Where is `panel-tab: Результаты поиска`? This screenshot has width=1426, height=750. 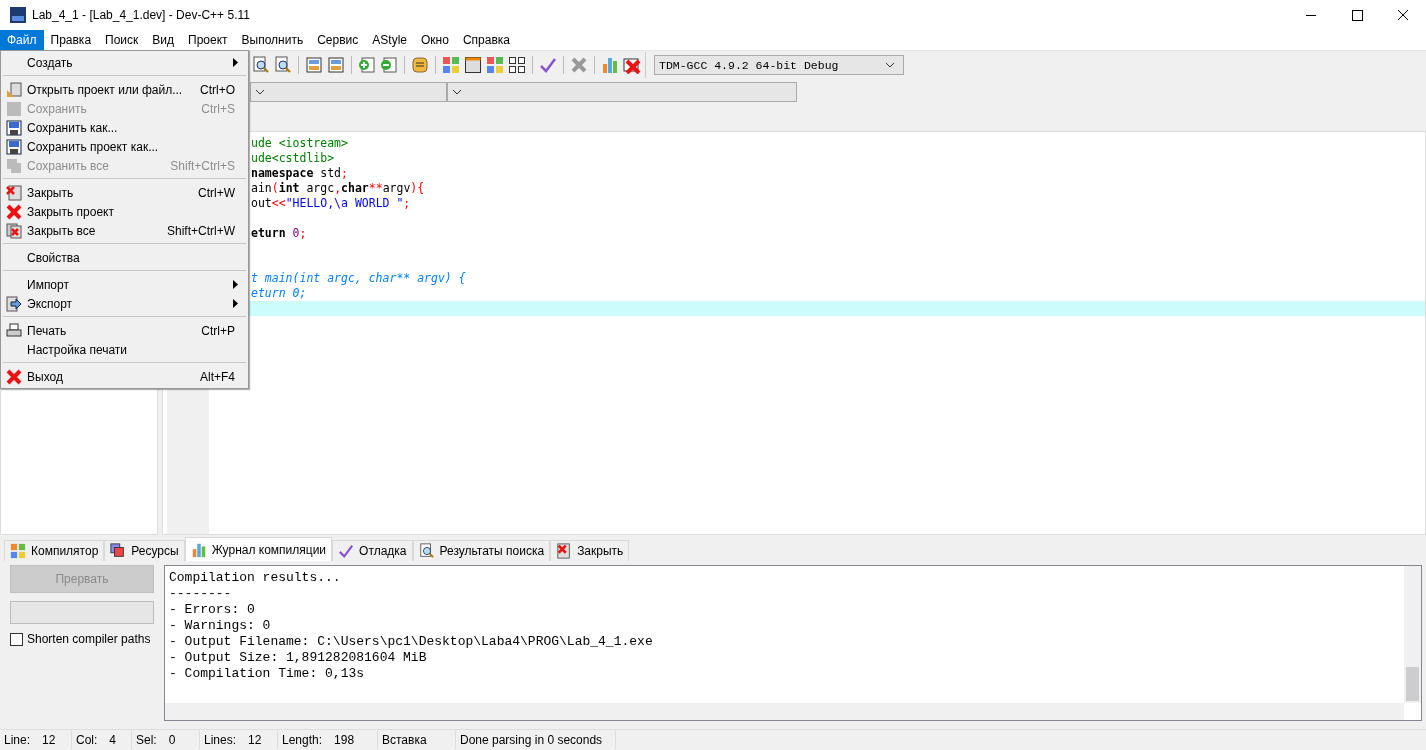 panel-tab: Результаты поиска is located at coordinates (481, 550).